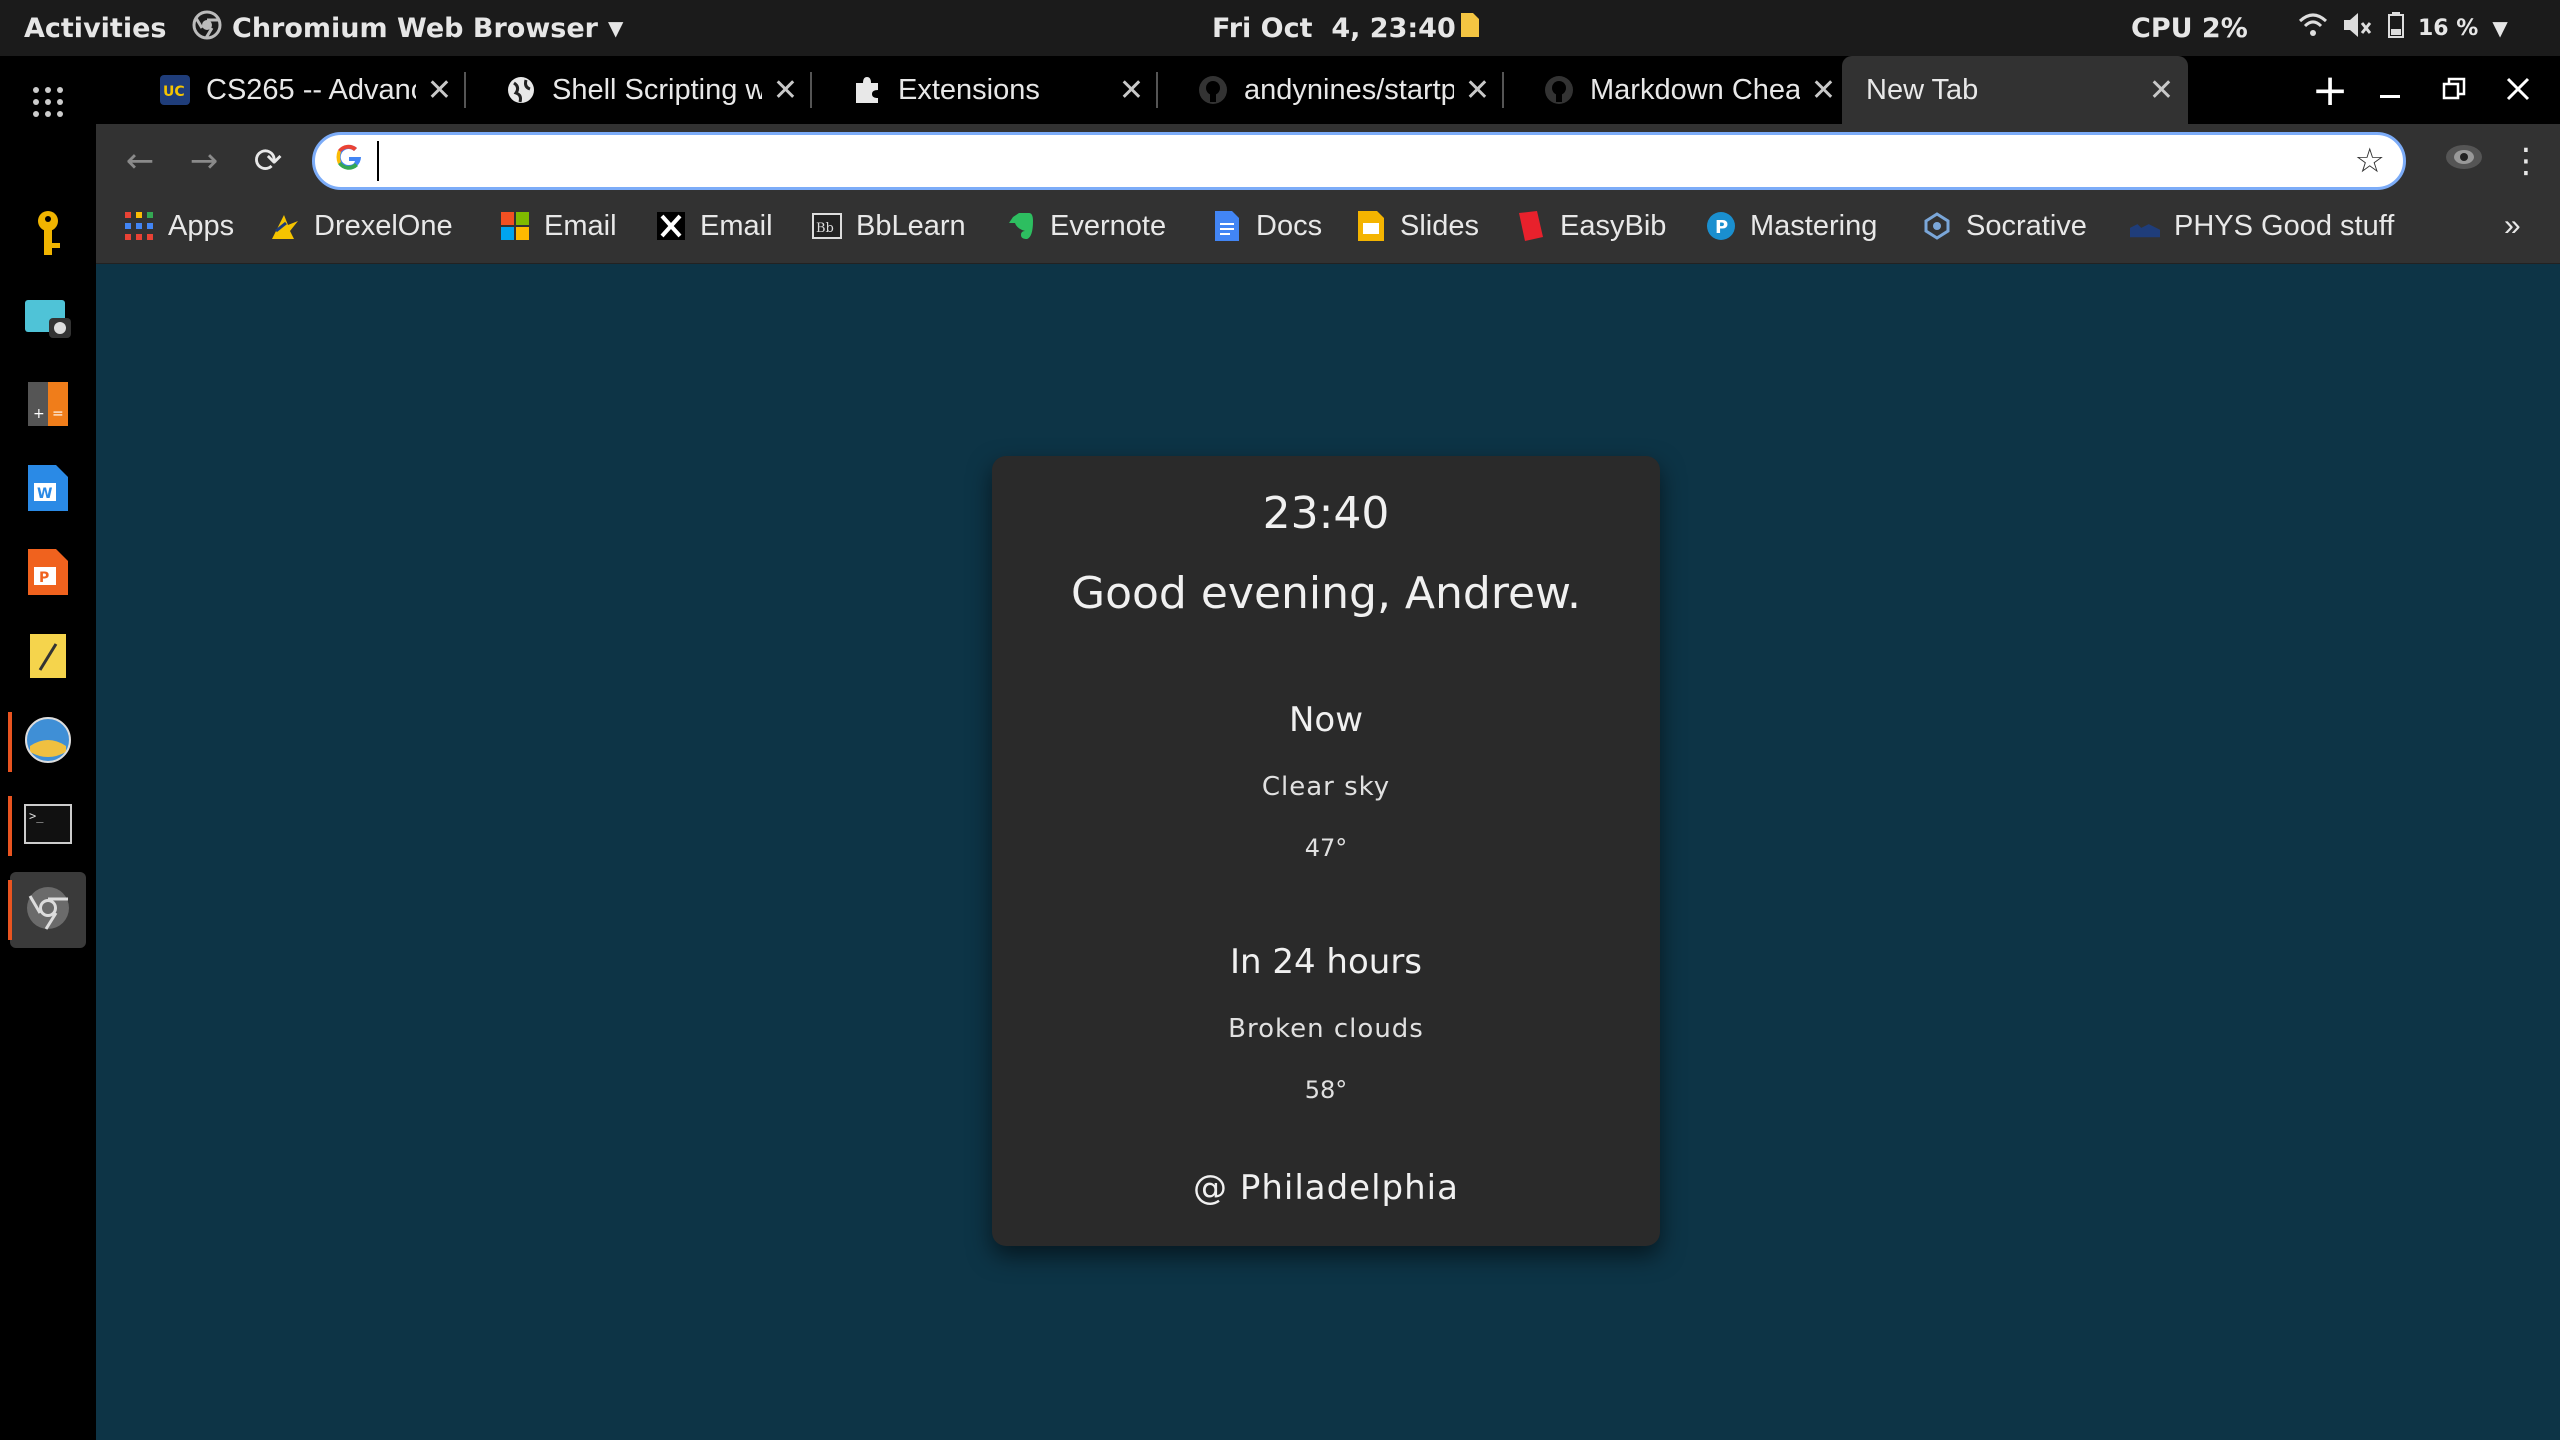 This screenshot has width=2560, height=1440. I want to click on battery-icon, so click(2396, 28).